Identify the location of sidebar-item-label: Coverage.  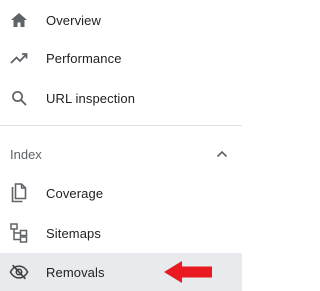
(75, 193).